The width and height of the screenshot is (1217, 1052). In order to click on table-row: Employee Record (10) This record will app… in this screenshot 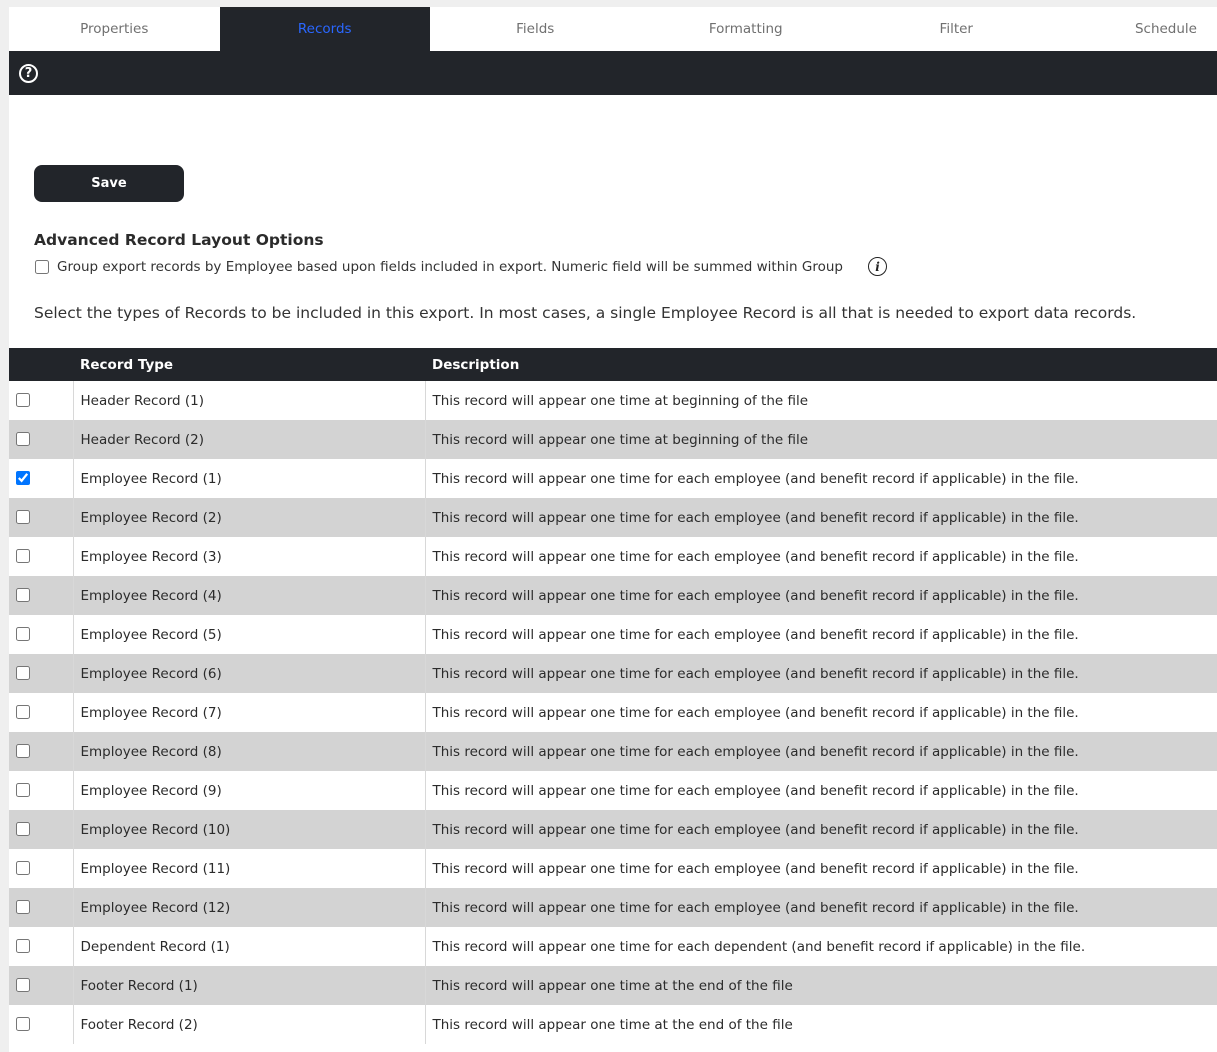, I will do `click(613, 829)`.